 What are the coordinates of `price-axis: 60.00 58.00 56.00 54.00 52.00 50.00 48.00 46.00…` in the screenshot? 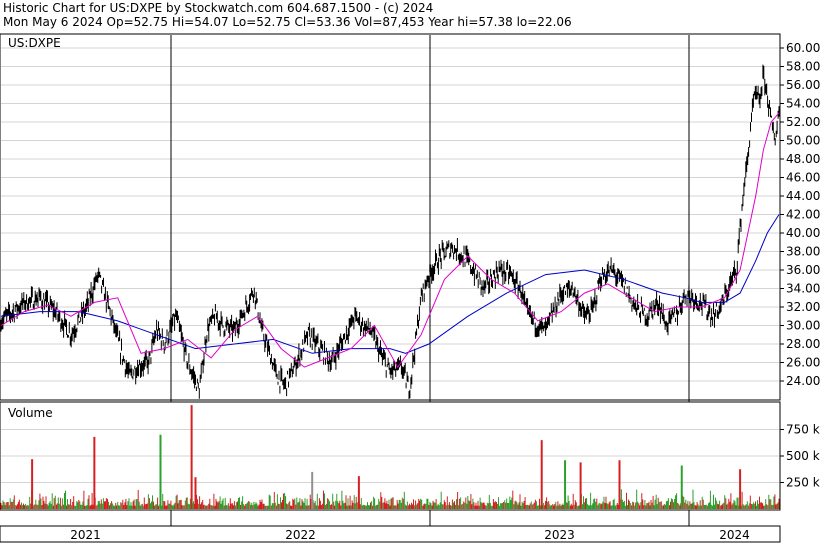 It's located at (800, 214).